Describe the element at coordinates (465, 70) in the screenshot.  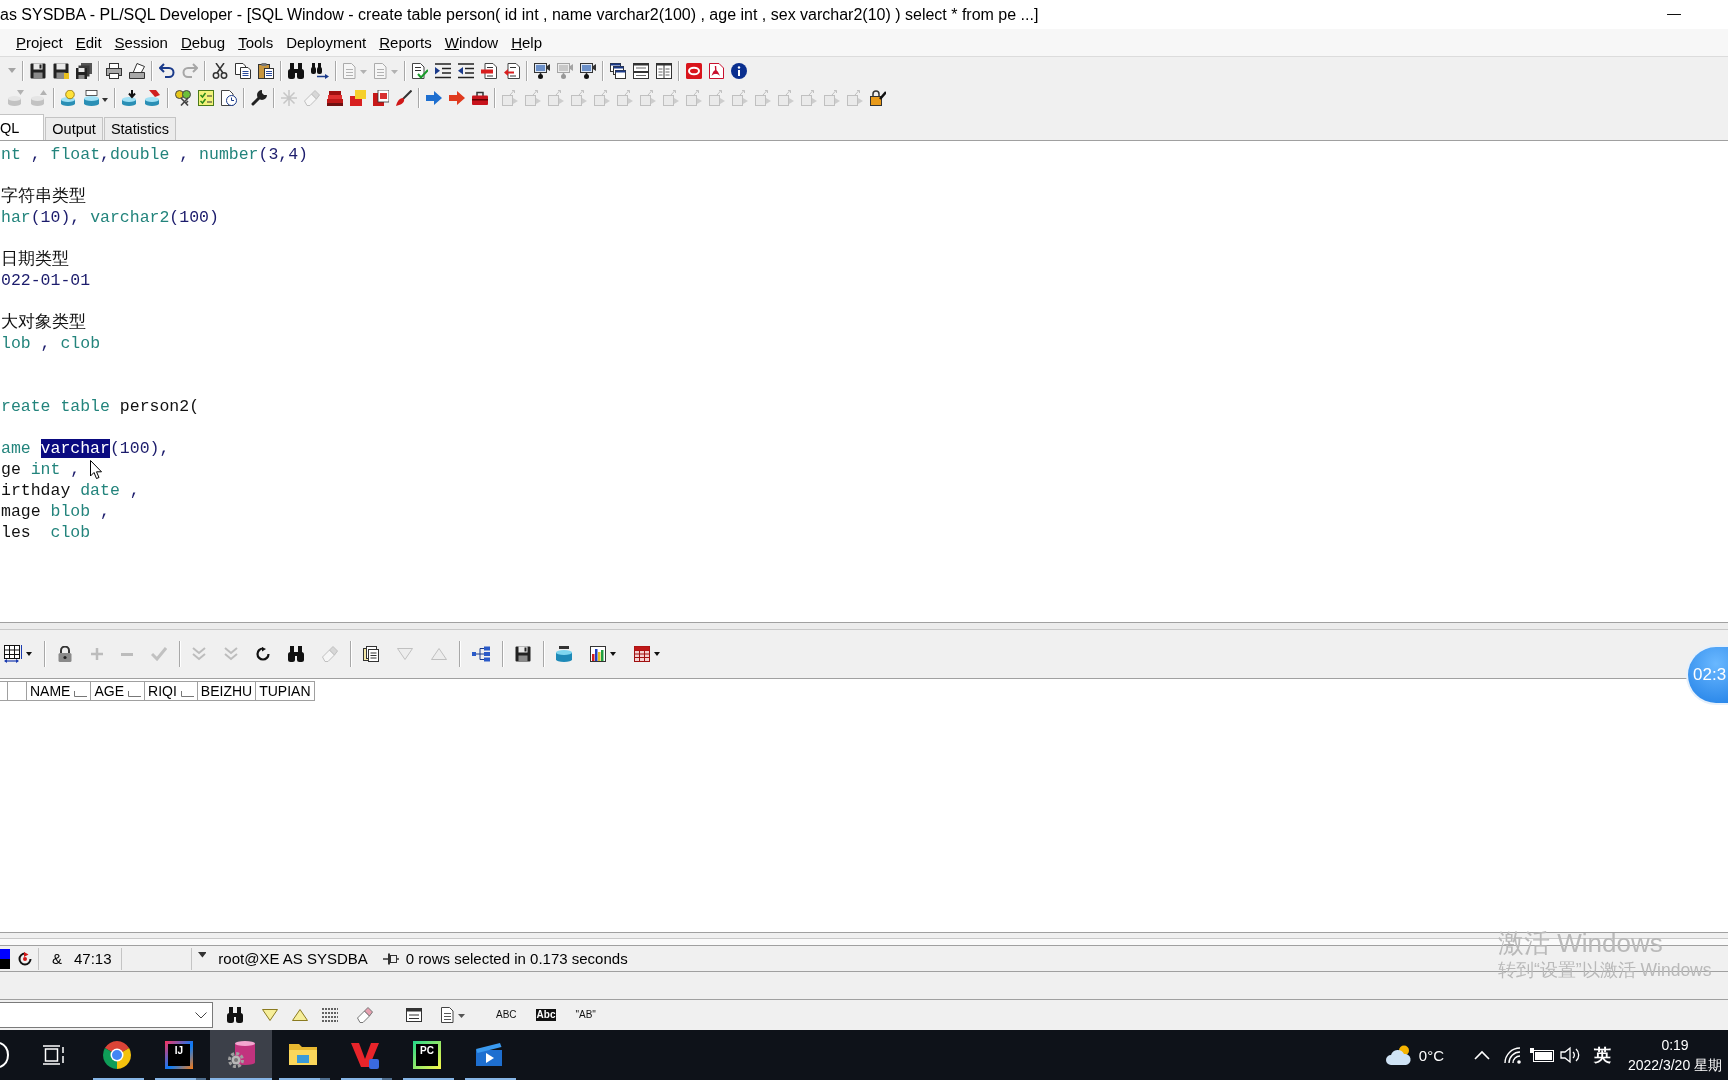
I see `outdent-icon` at that location.